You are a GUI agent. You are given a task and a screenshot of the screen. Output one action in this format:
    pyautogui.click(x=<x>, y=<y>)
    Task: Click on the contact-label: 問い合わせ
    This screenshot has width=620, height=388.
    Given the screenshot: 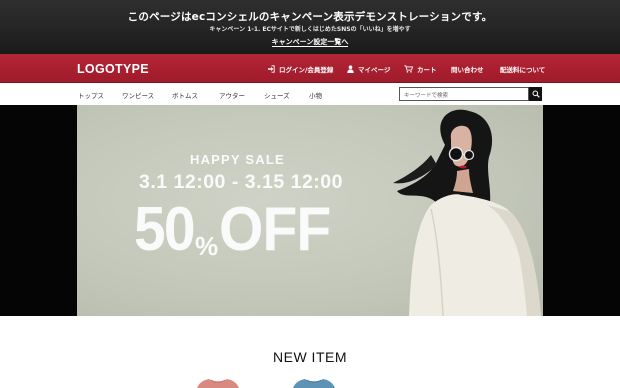 What is the action you would take?
    pyautogui.click(x=467, y=70)
    